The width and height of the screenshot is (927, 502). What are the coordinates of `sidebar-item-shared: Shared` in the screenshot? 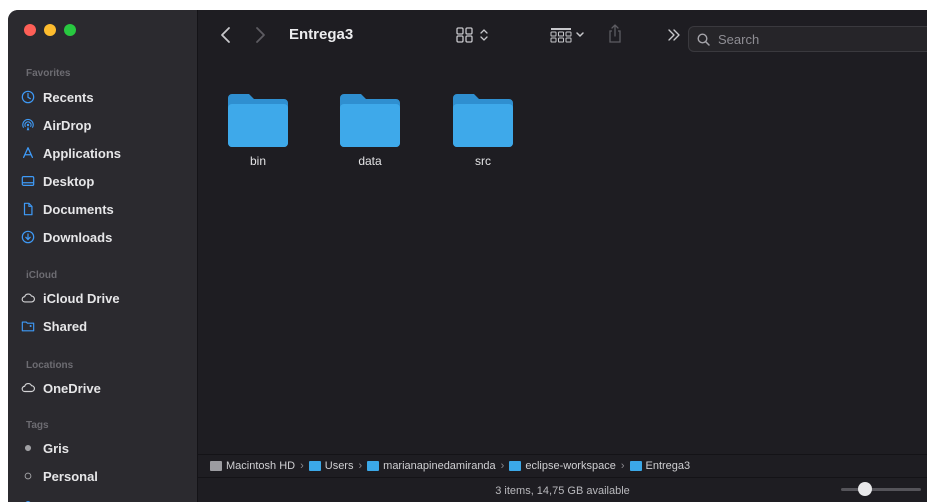 It's located at (102, 326).